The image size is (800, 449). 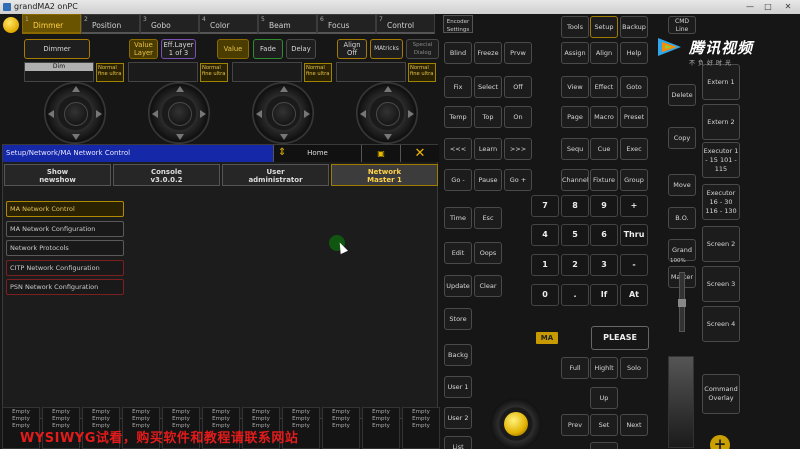 I want to click on numpad-key: At, so click(x=634, y=295).